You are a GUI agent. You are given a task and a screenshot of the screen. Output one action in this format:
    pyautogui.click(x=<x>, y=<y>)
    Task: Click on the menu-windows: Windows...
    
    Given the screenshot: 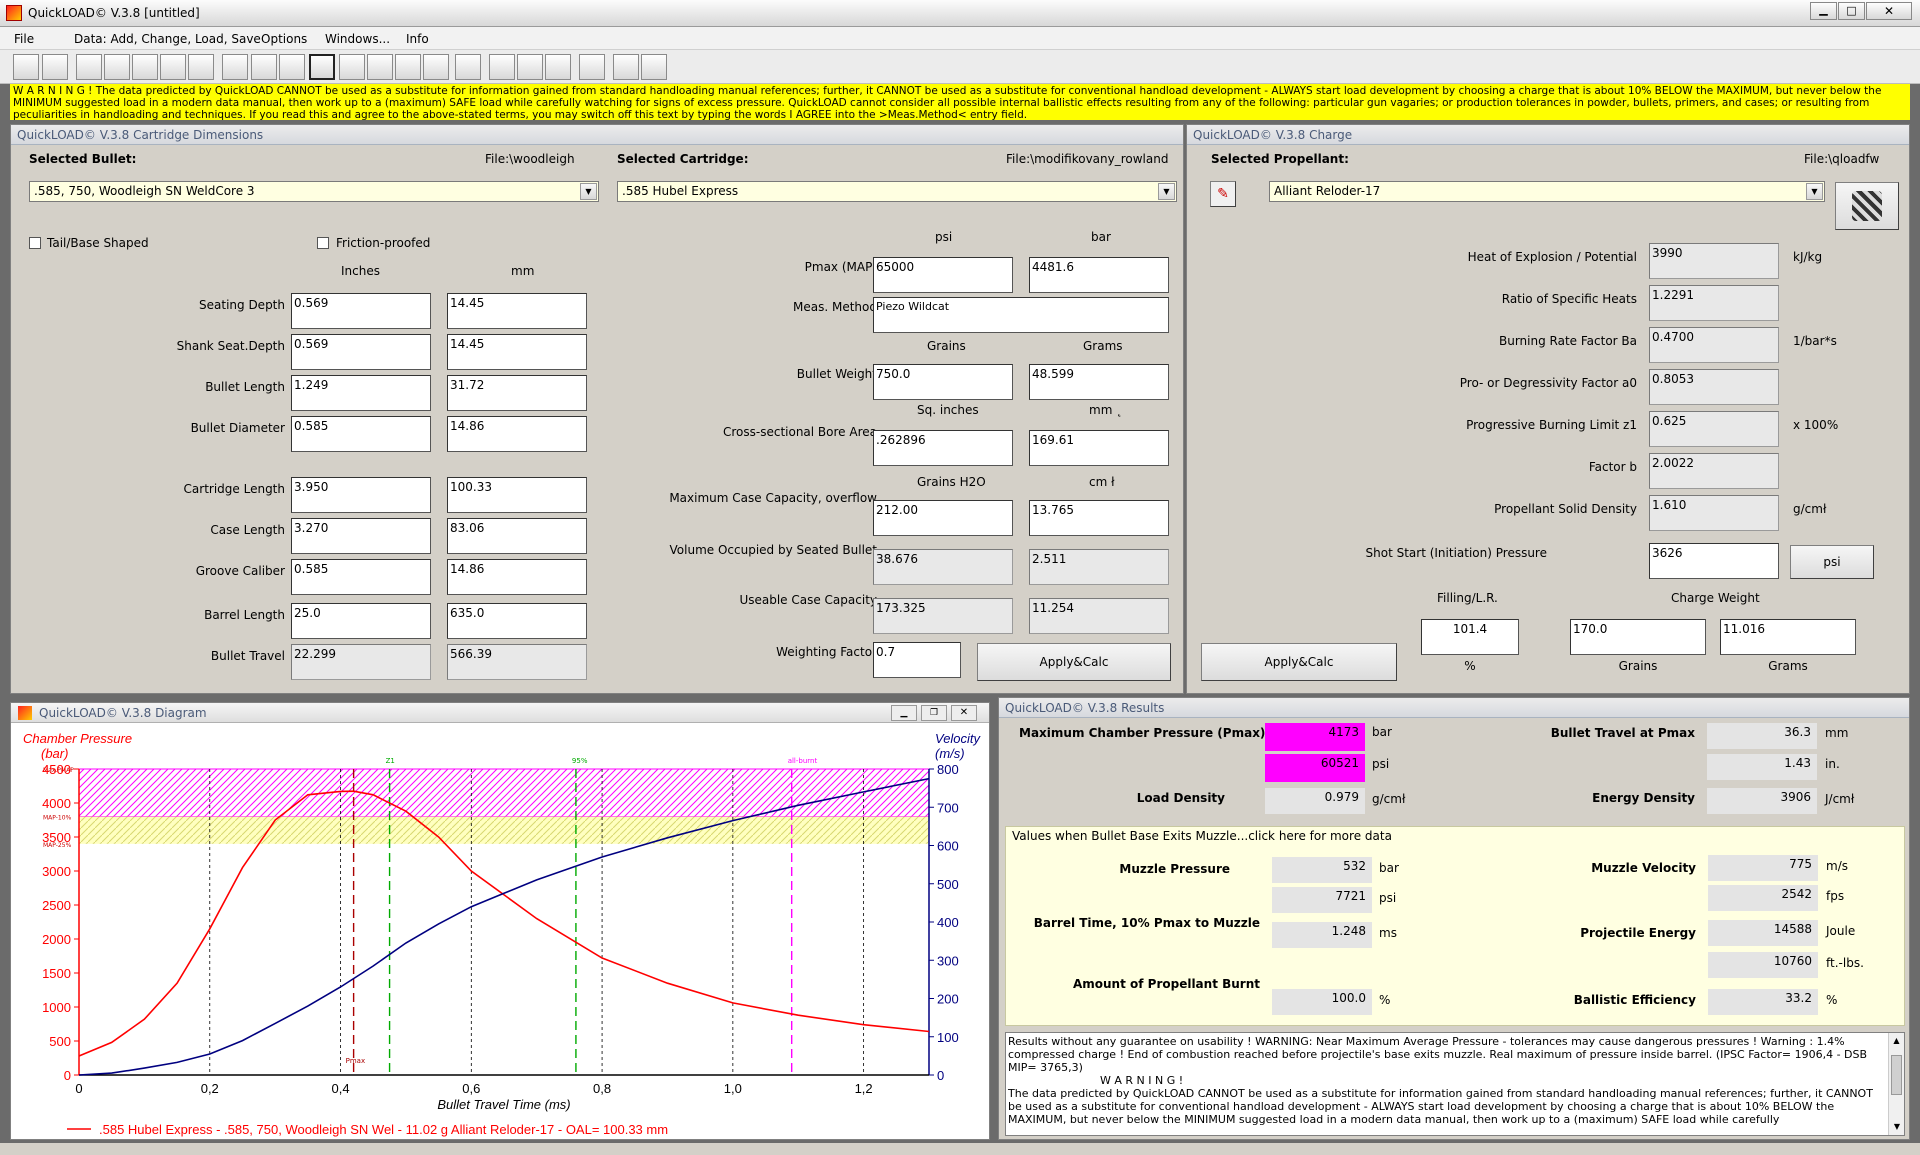 What is the action you would take?
    pyautogui.click(x=357, y=39)
    